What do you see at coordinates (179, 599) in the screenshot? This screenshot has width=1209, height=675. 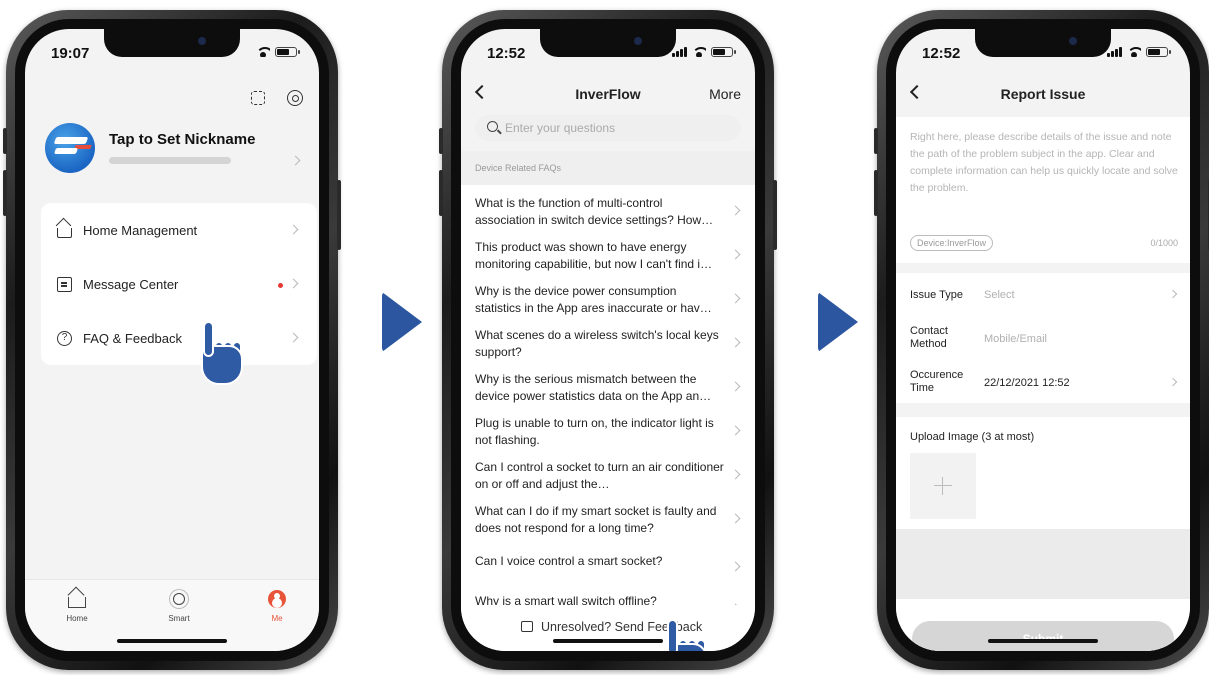 I see `sun-icon` at bounding box center [179, 599].